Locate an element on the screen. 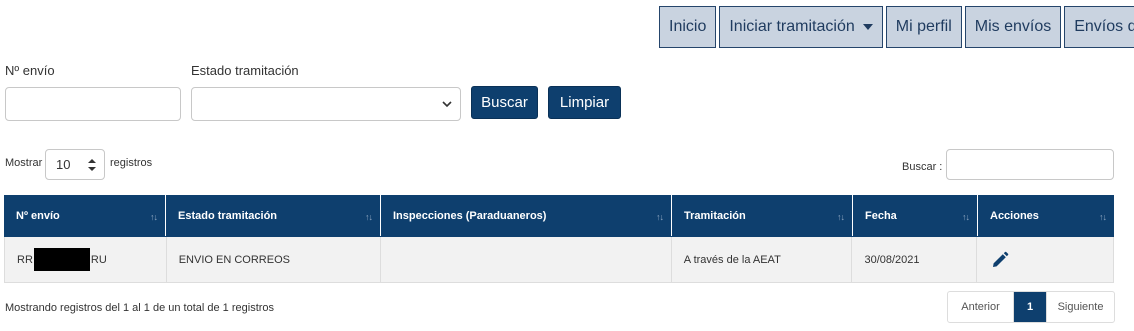 This screenshot has height=331, width=1134. nav-envios-de-label: Envíos de is located at coordinates (1104, 26).